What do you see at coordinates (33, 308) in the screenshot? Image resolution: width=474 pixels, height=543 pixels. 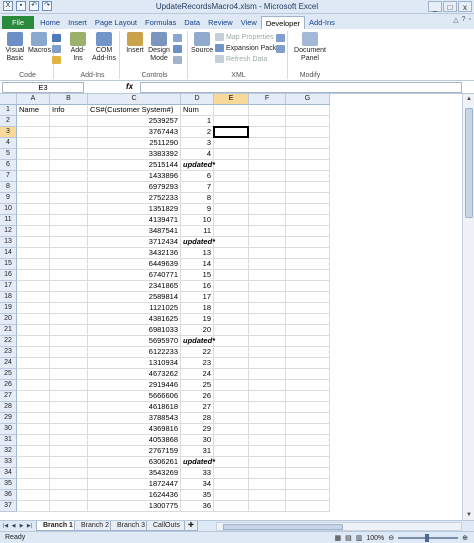 I see `cell-a19` at bounding box center [33, 308].